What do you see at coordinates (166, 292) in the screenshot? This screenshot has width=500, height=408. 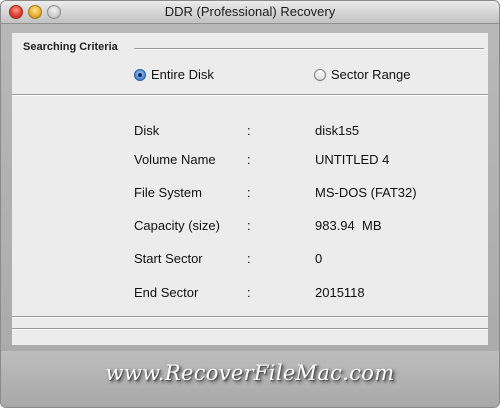 I see `end-sector-label: End Sector` at bounding box center [166, 292].